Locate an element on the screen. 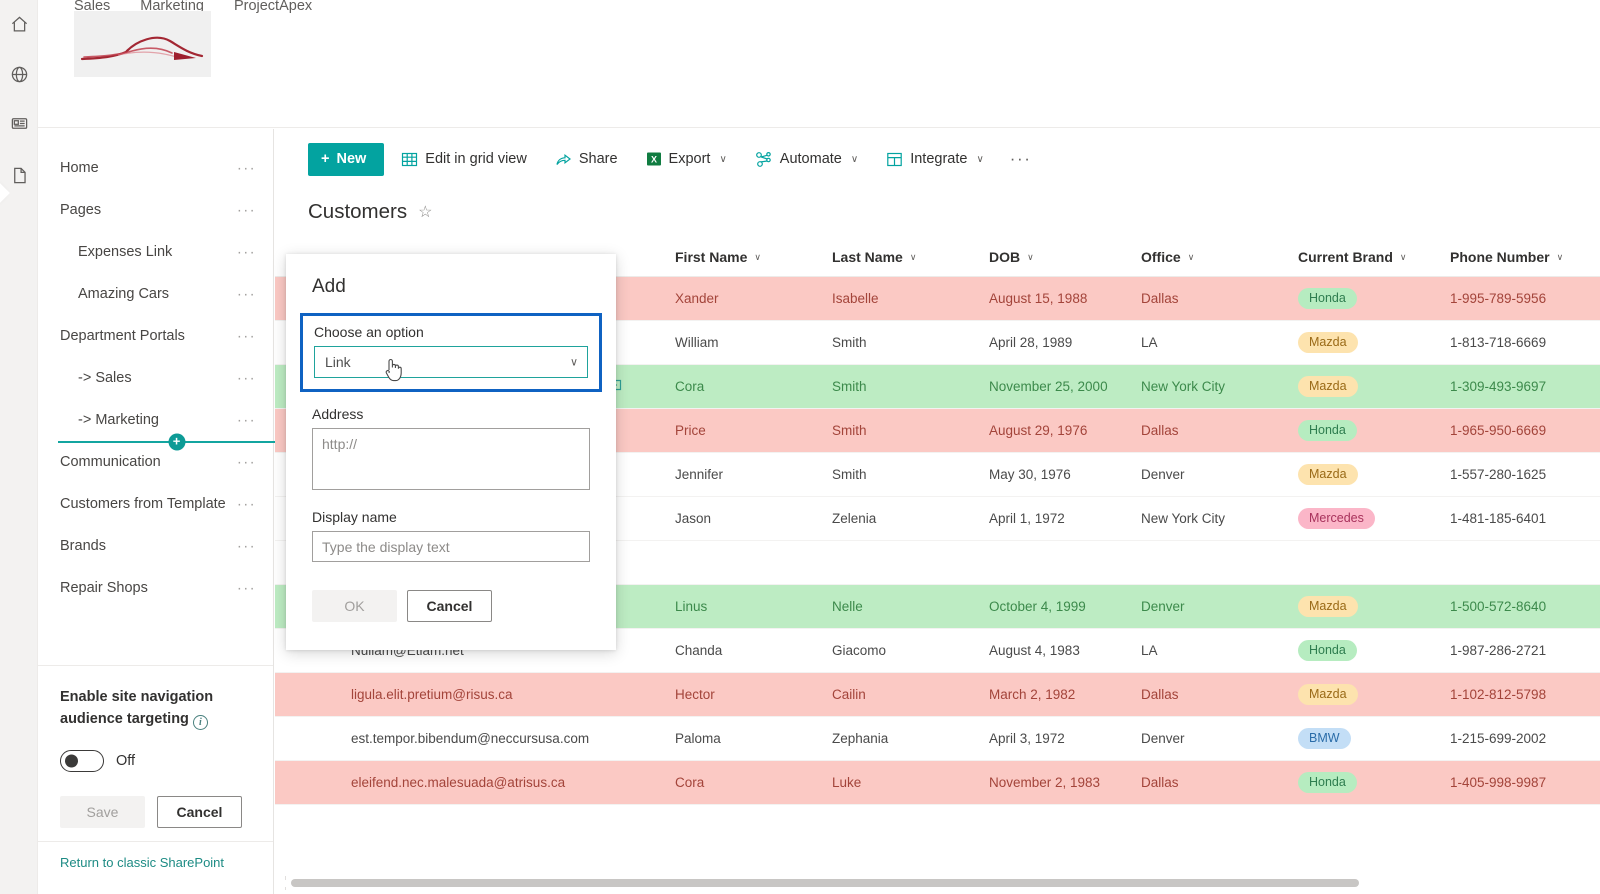 The image size is (1600, 894). cell-text: Hector is located at coordinates (695, 694).